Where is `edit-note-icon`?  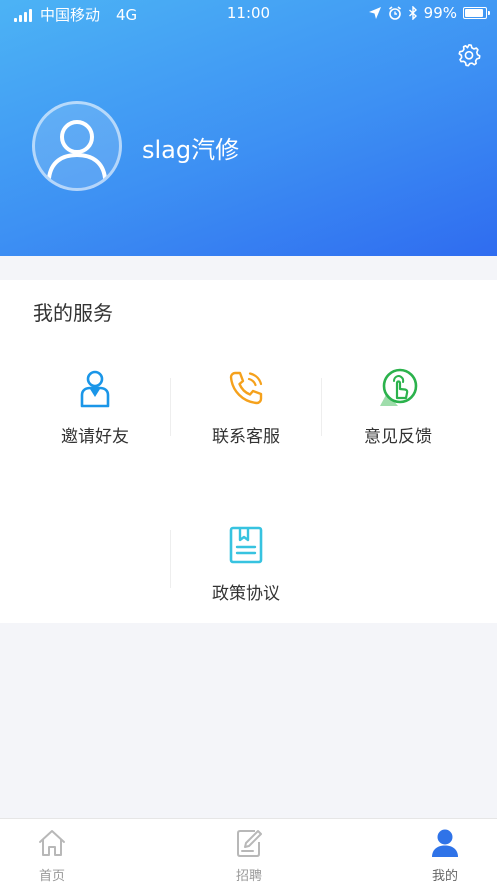 edit-note-icon is located at coordinates (249, 843).